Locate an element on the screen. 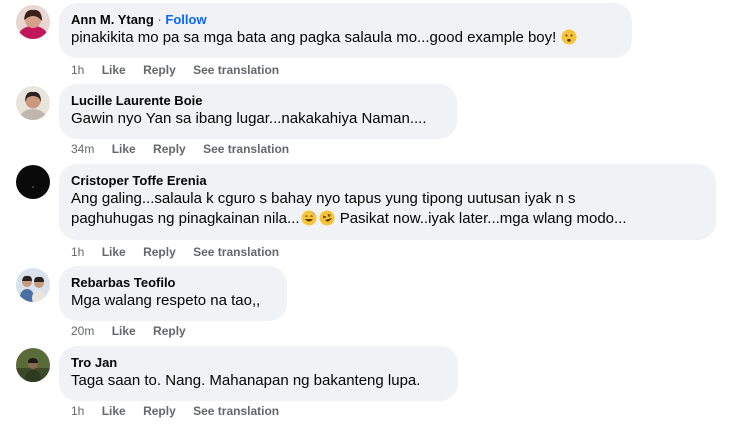  comment-actions: 34m Like Reply See translation is located at coordinates (187, 149).